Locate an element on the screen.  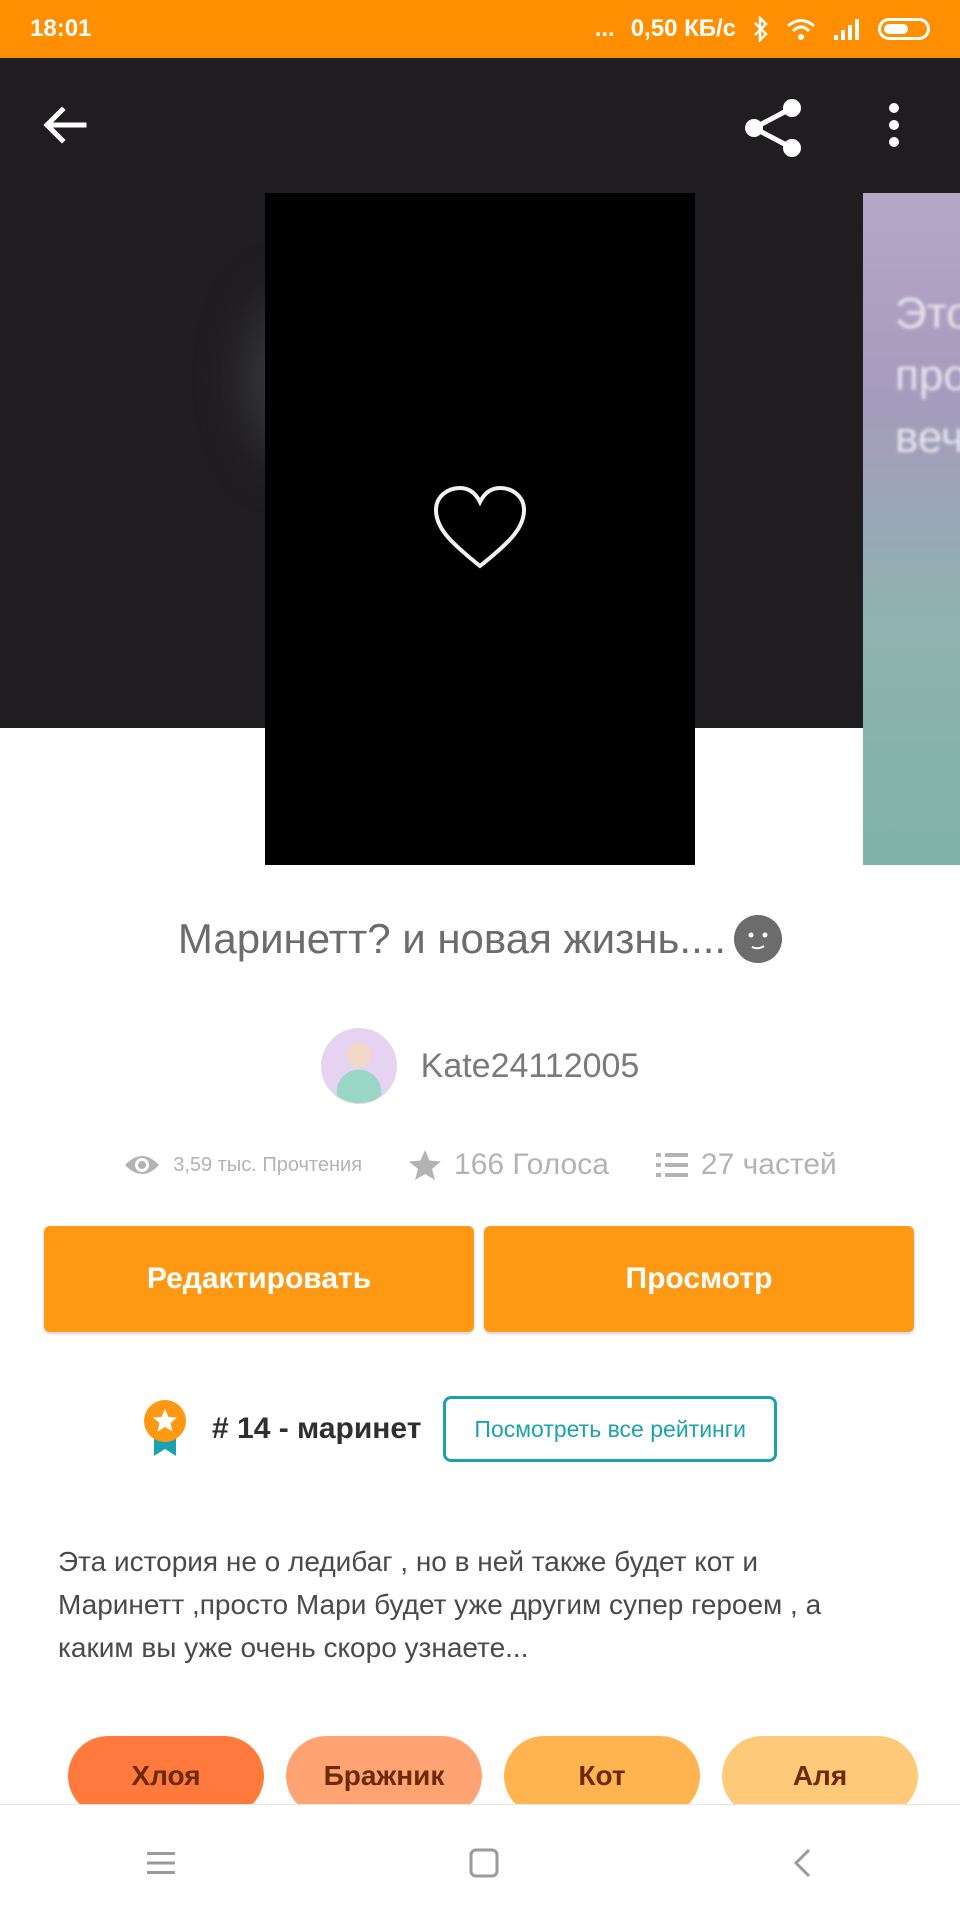
next-cover-text: Это про веч is located at coordinates (927, 375).